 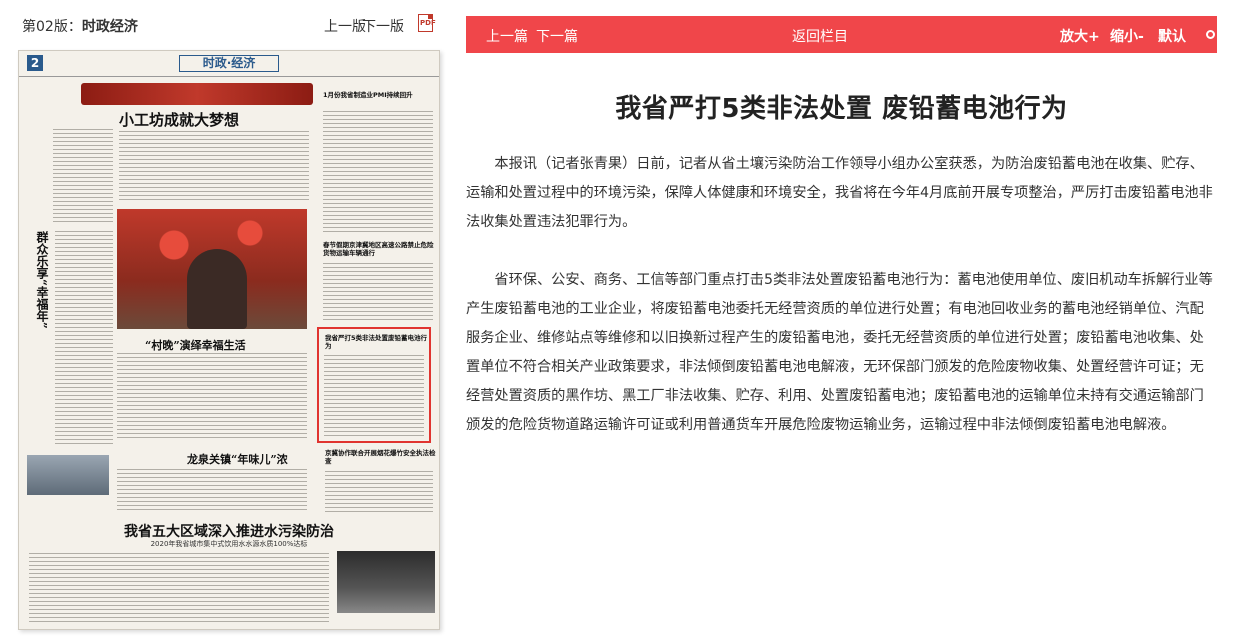 I want to click on paper-headline-d-sub: 2020年我省城市集中式饮用水水源水质100%达标, so click(x=229, y=544).